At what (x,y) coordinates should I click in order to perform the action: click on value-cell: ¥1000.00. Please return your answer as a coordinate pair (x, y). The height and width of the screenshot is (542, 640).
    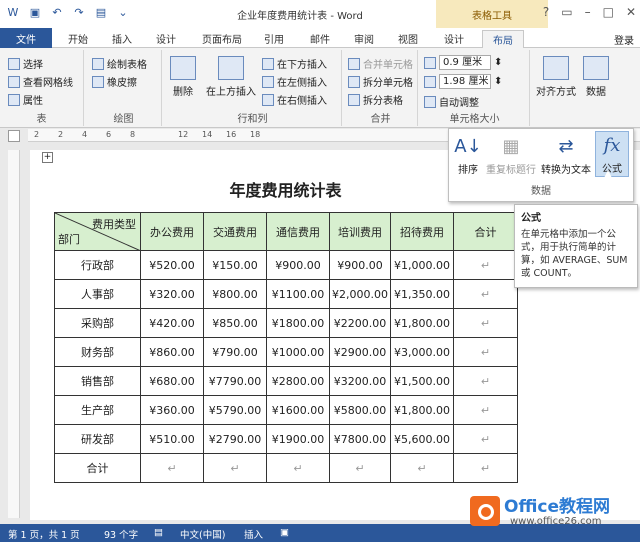
    Looking at the image, I should click on (298, 352).